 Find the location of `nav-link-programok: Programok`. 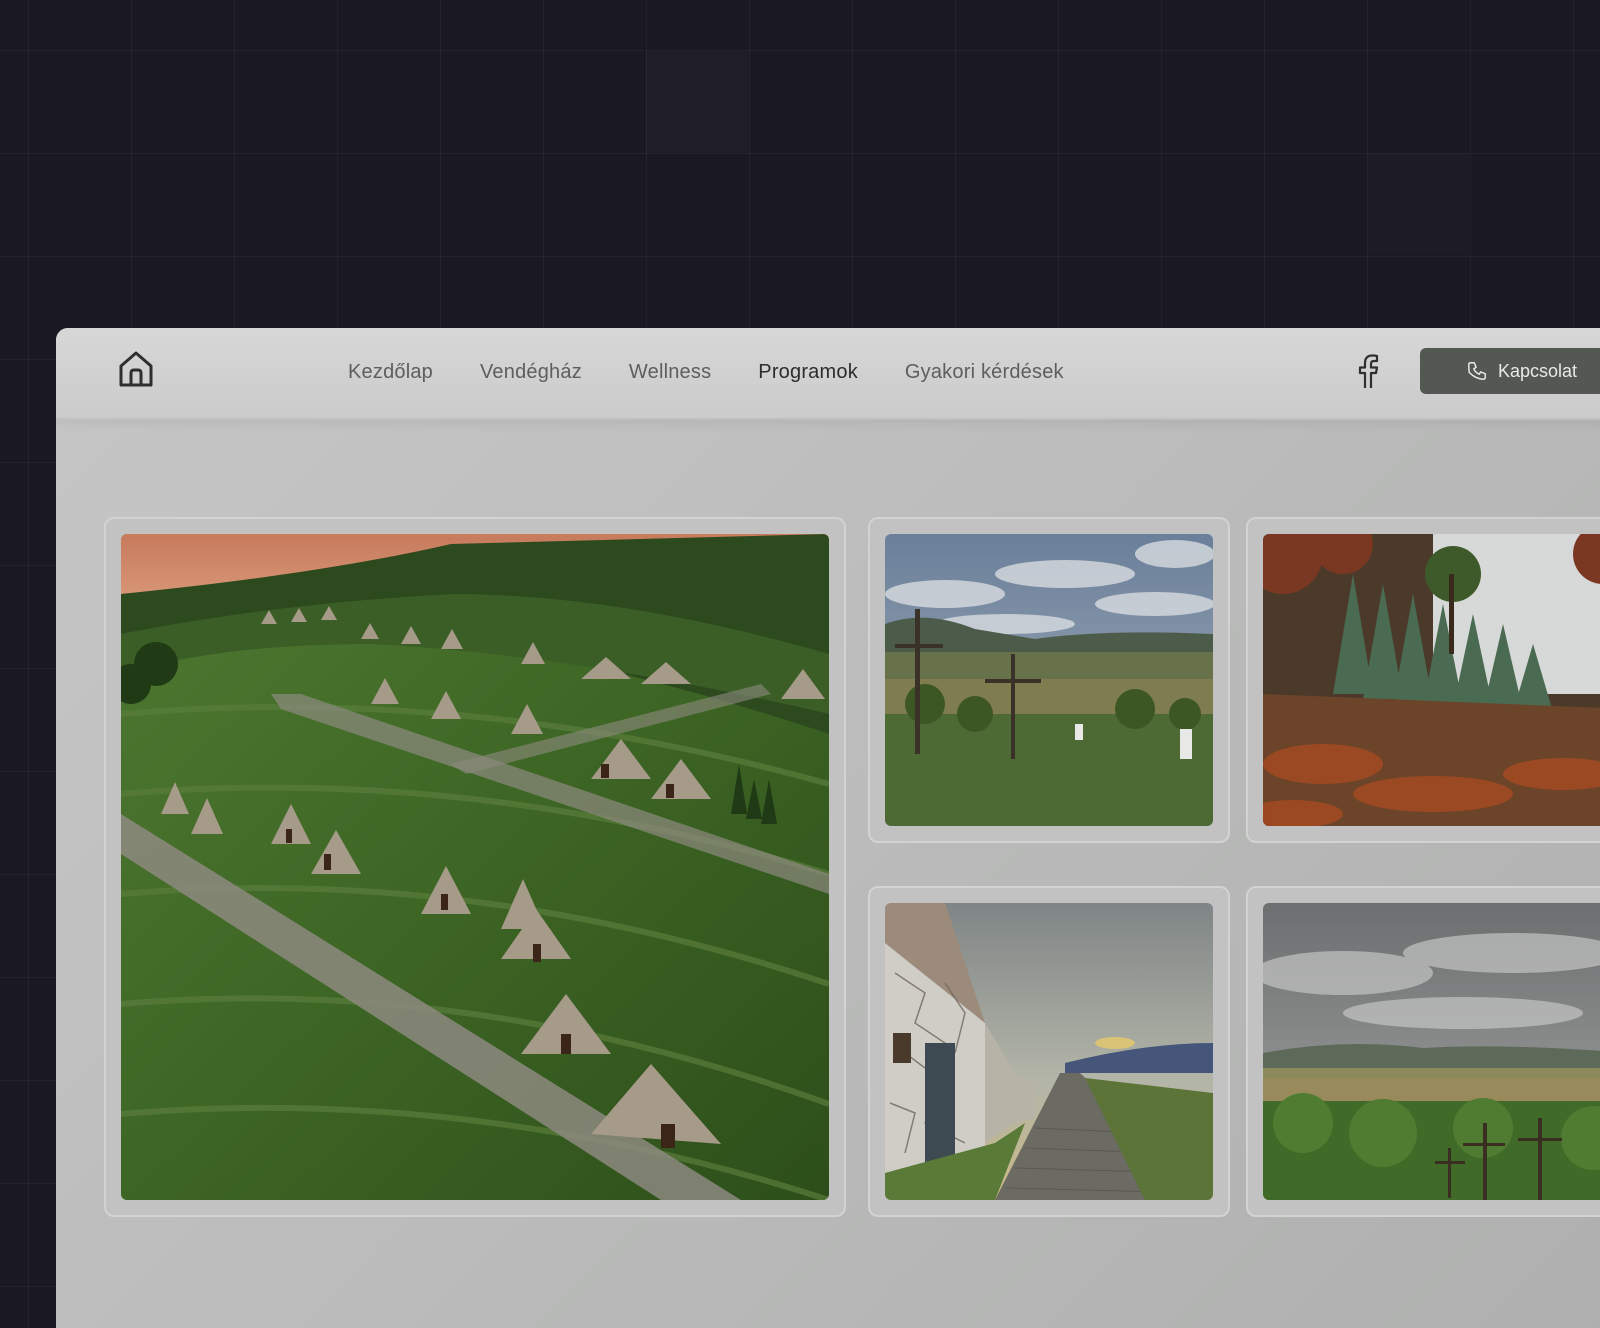

nav-link-programok: Programok is located at coordinates (808, 373).